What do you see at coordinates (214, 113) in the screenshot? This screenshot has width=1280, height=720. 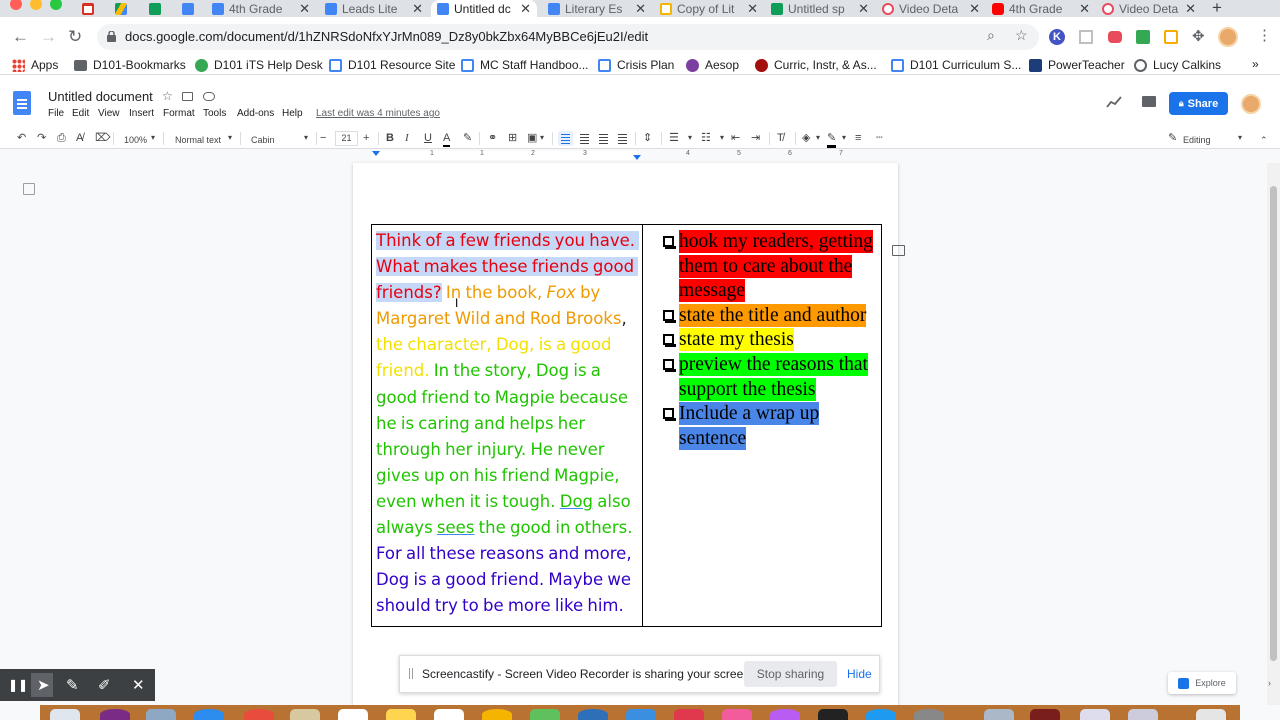 I see `menu-tools: Tools` at bounding box center [214, 113].